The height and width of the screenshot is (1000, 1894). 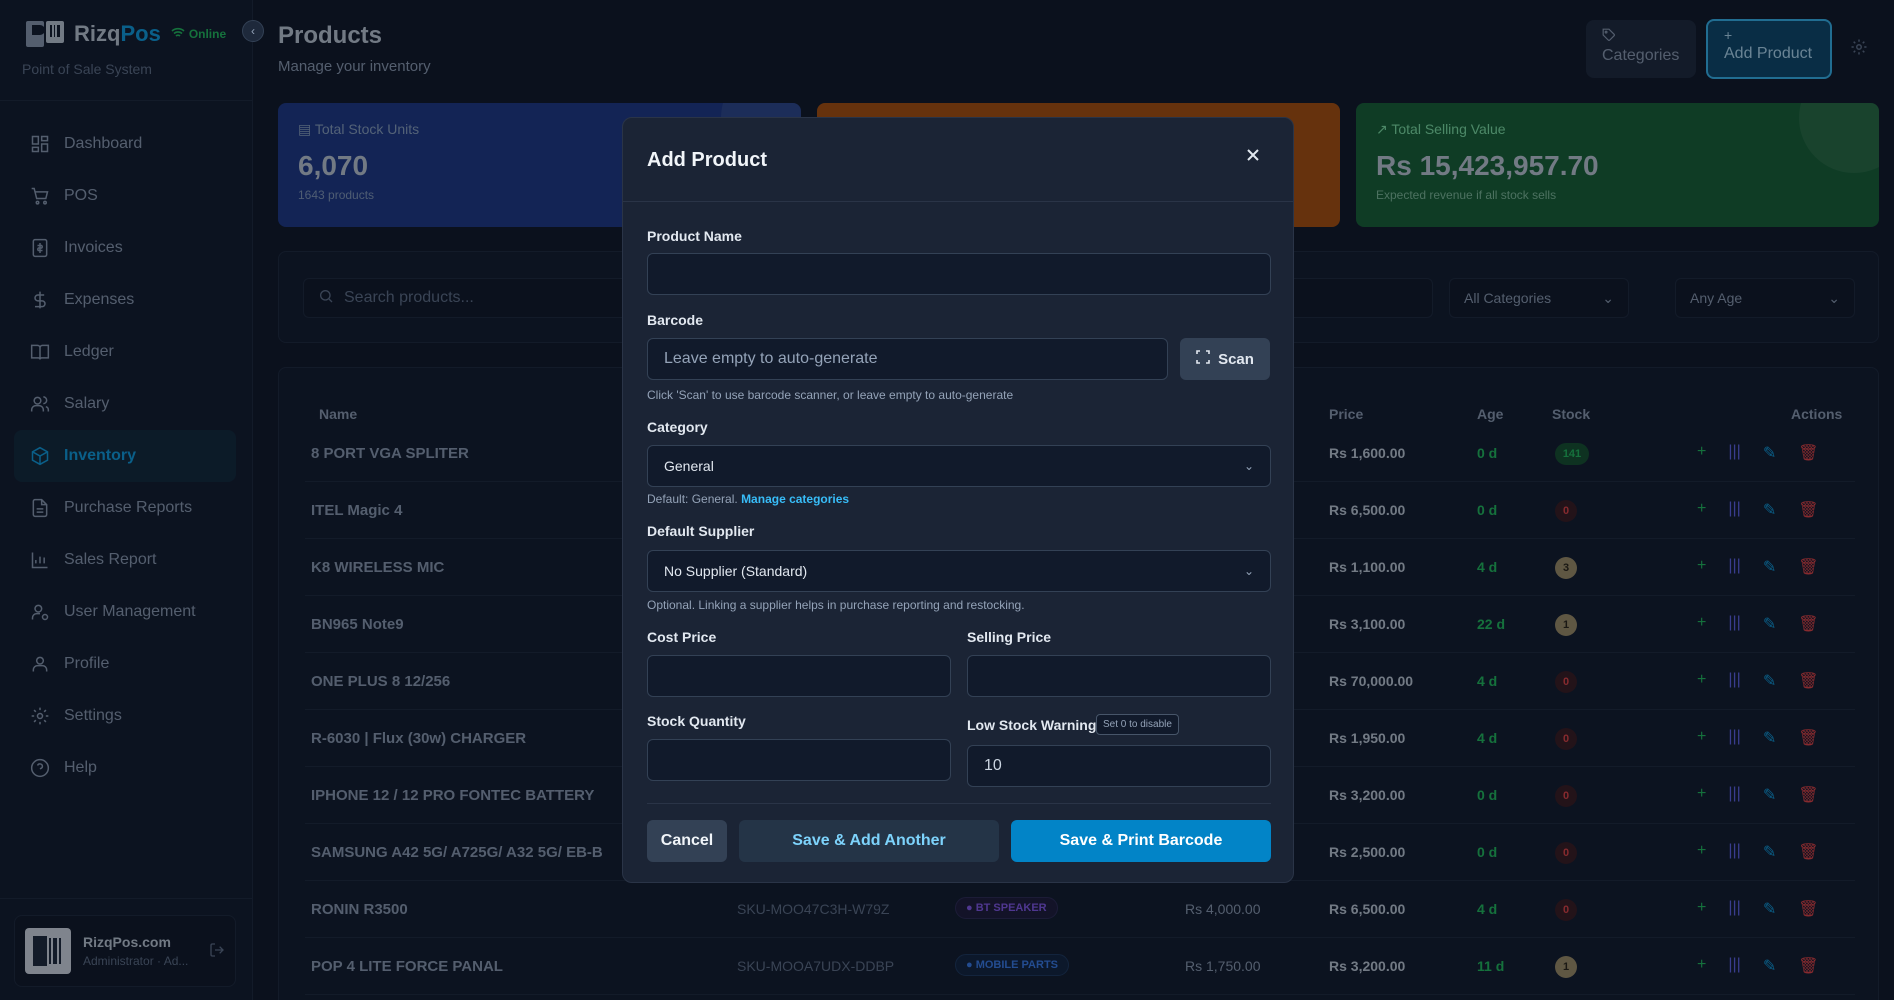 I want to click on collapse-sidebar-button: ‹, so click(x=253, y=31).